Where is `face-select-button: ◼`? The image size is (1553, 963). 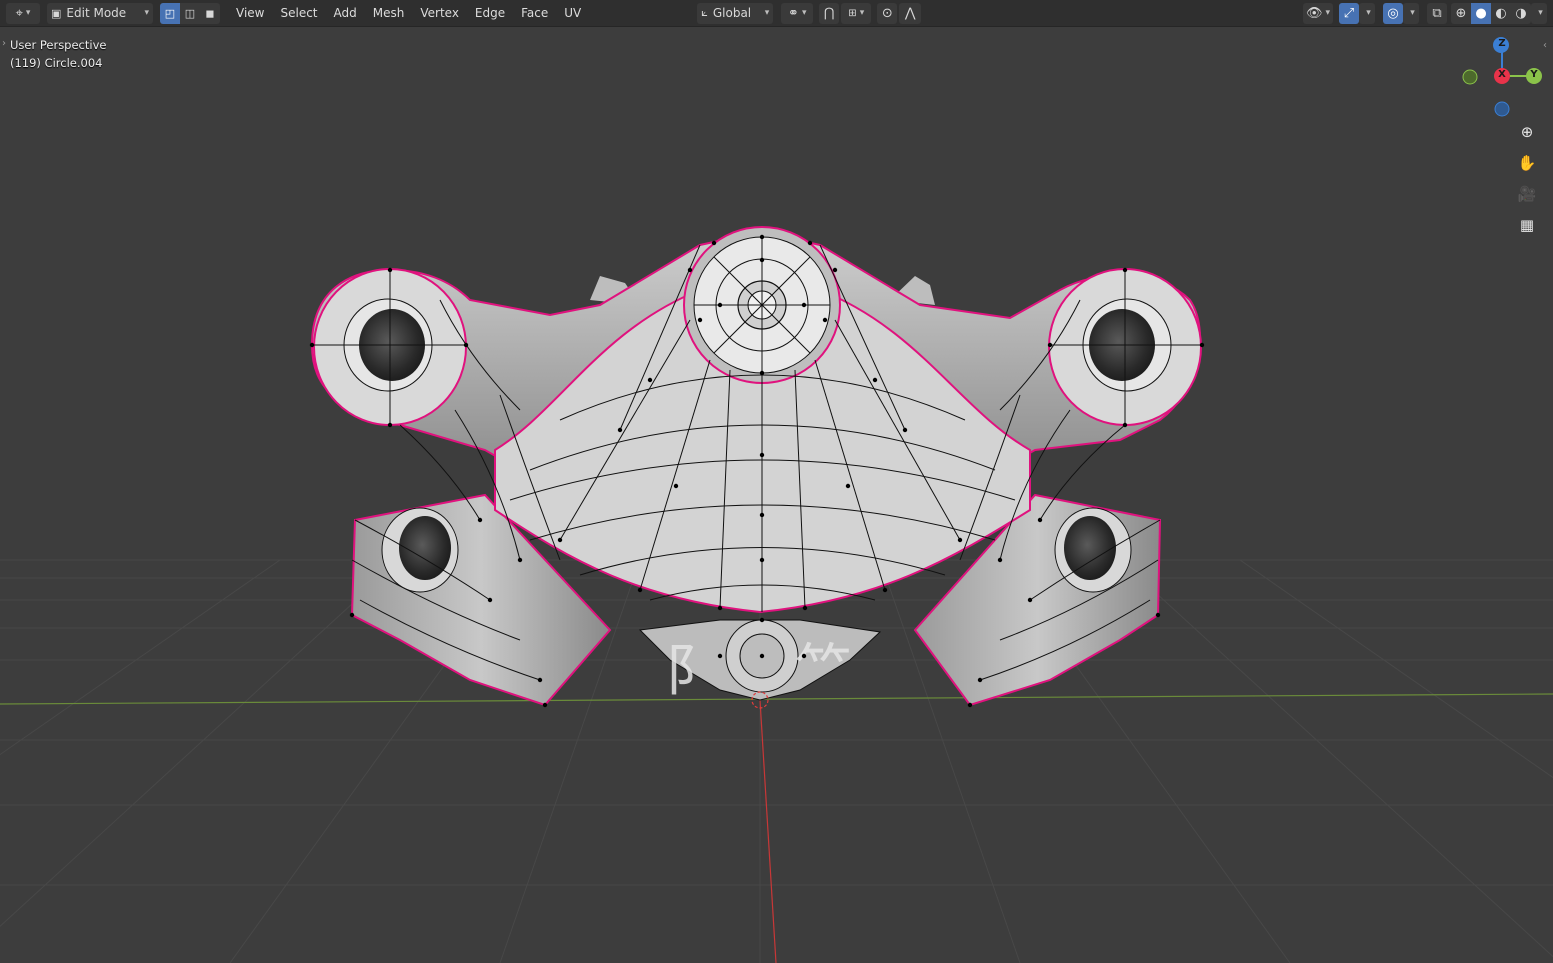 face-select-button: ◼ is located at coordinates (210, 13).